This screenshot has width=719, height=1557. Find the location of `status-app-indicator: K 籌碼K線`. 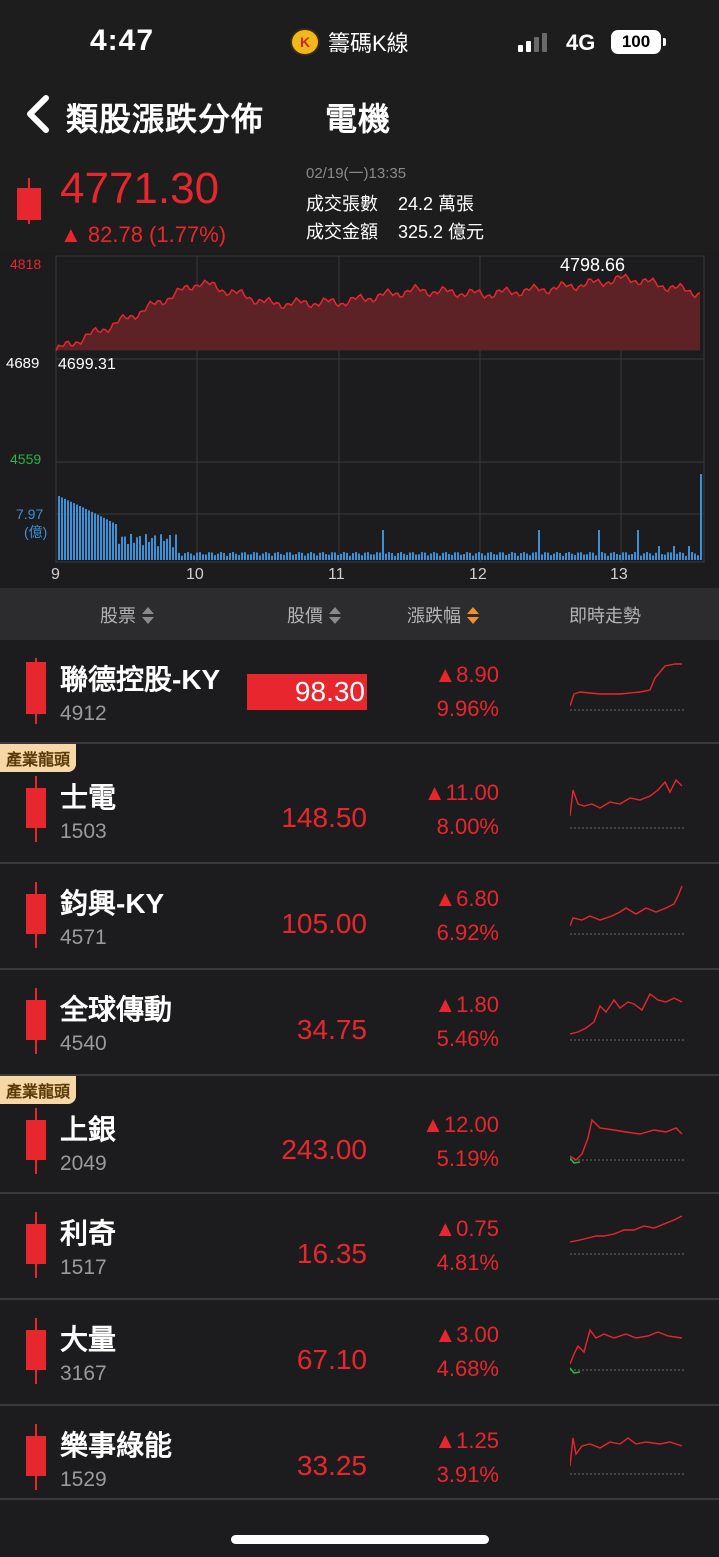

status-app-indicator: K 籌碼K線 is located at coordinates (349, 42).